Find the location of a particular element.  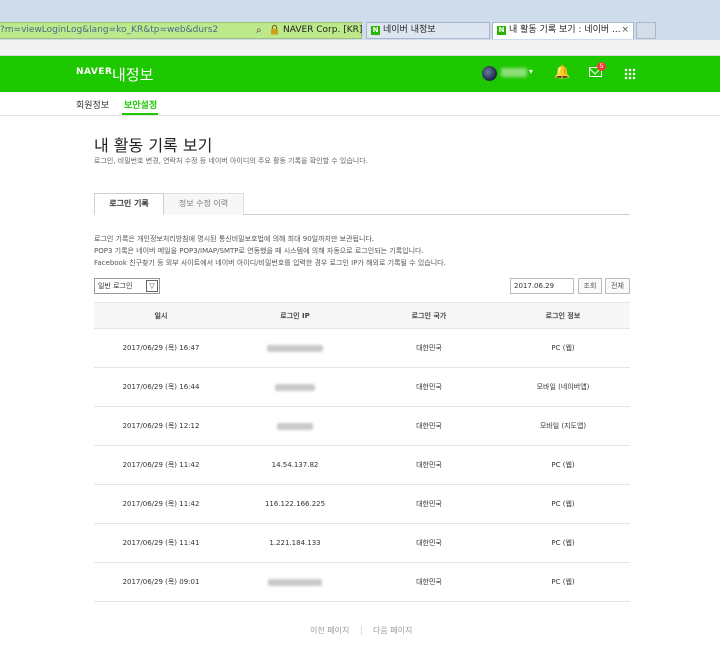

column-header-country: 로그인 국가 is located at coordinates (429, 315).